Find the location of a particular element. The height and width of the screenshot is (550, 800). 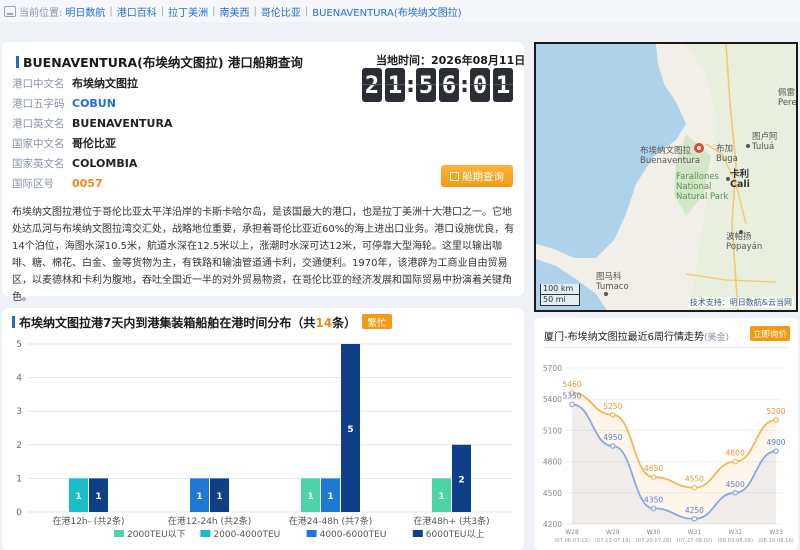

data-label: 5460 is located at coordinates (571, 384).